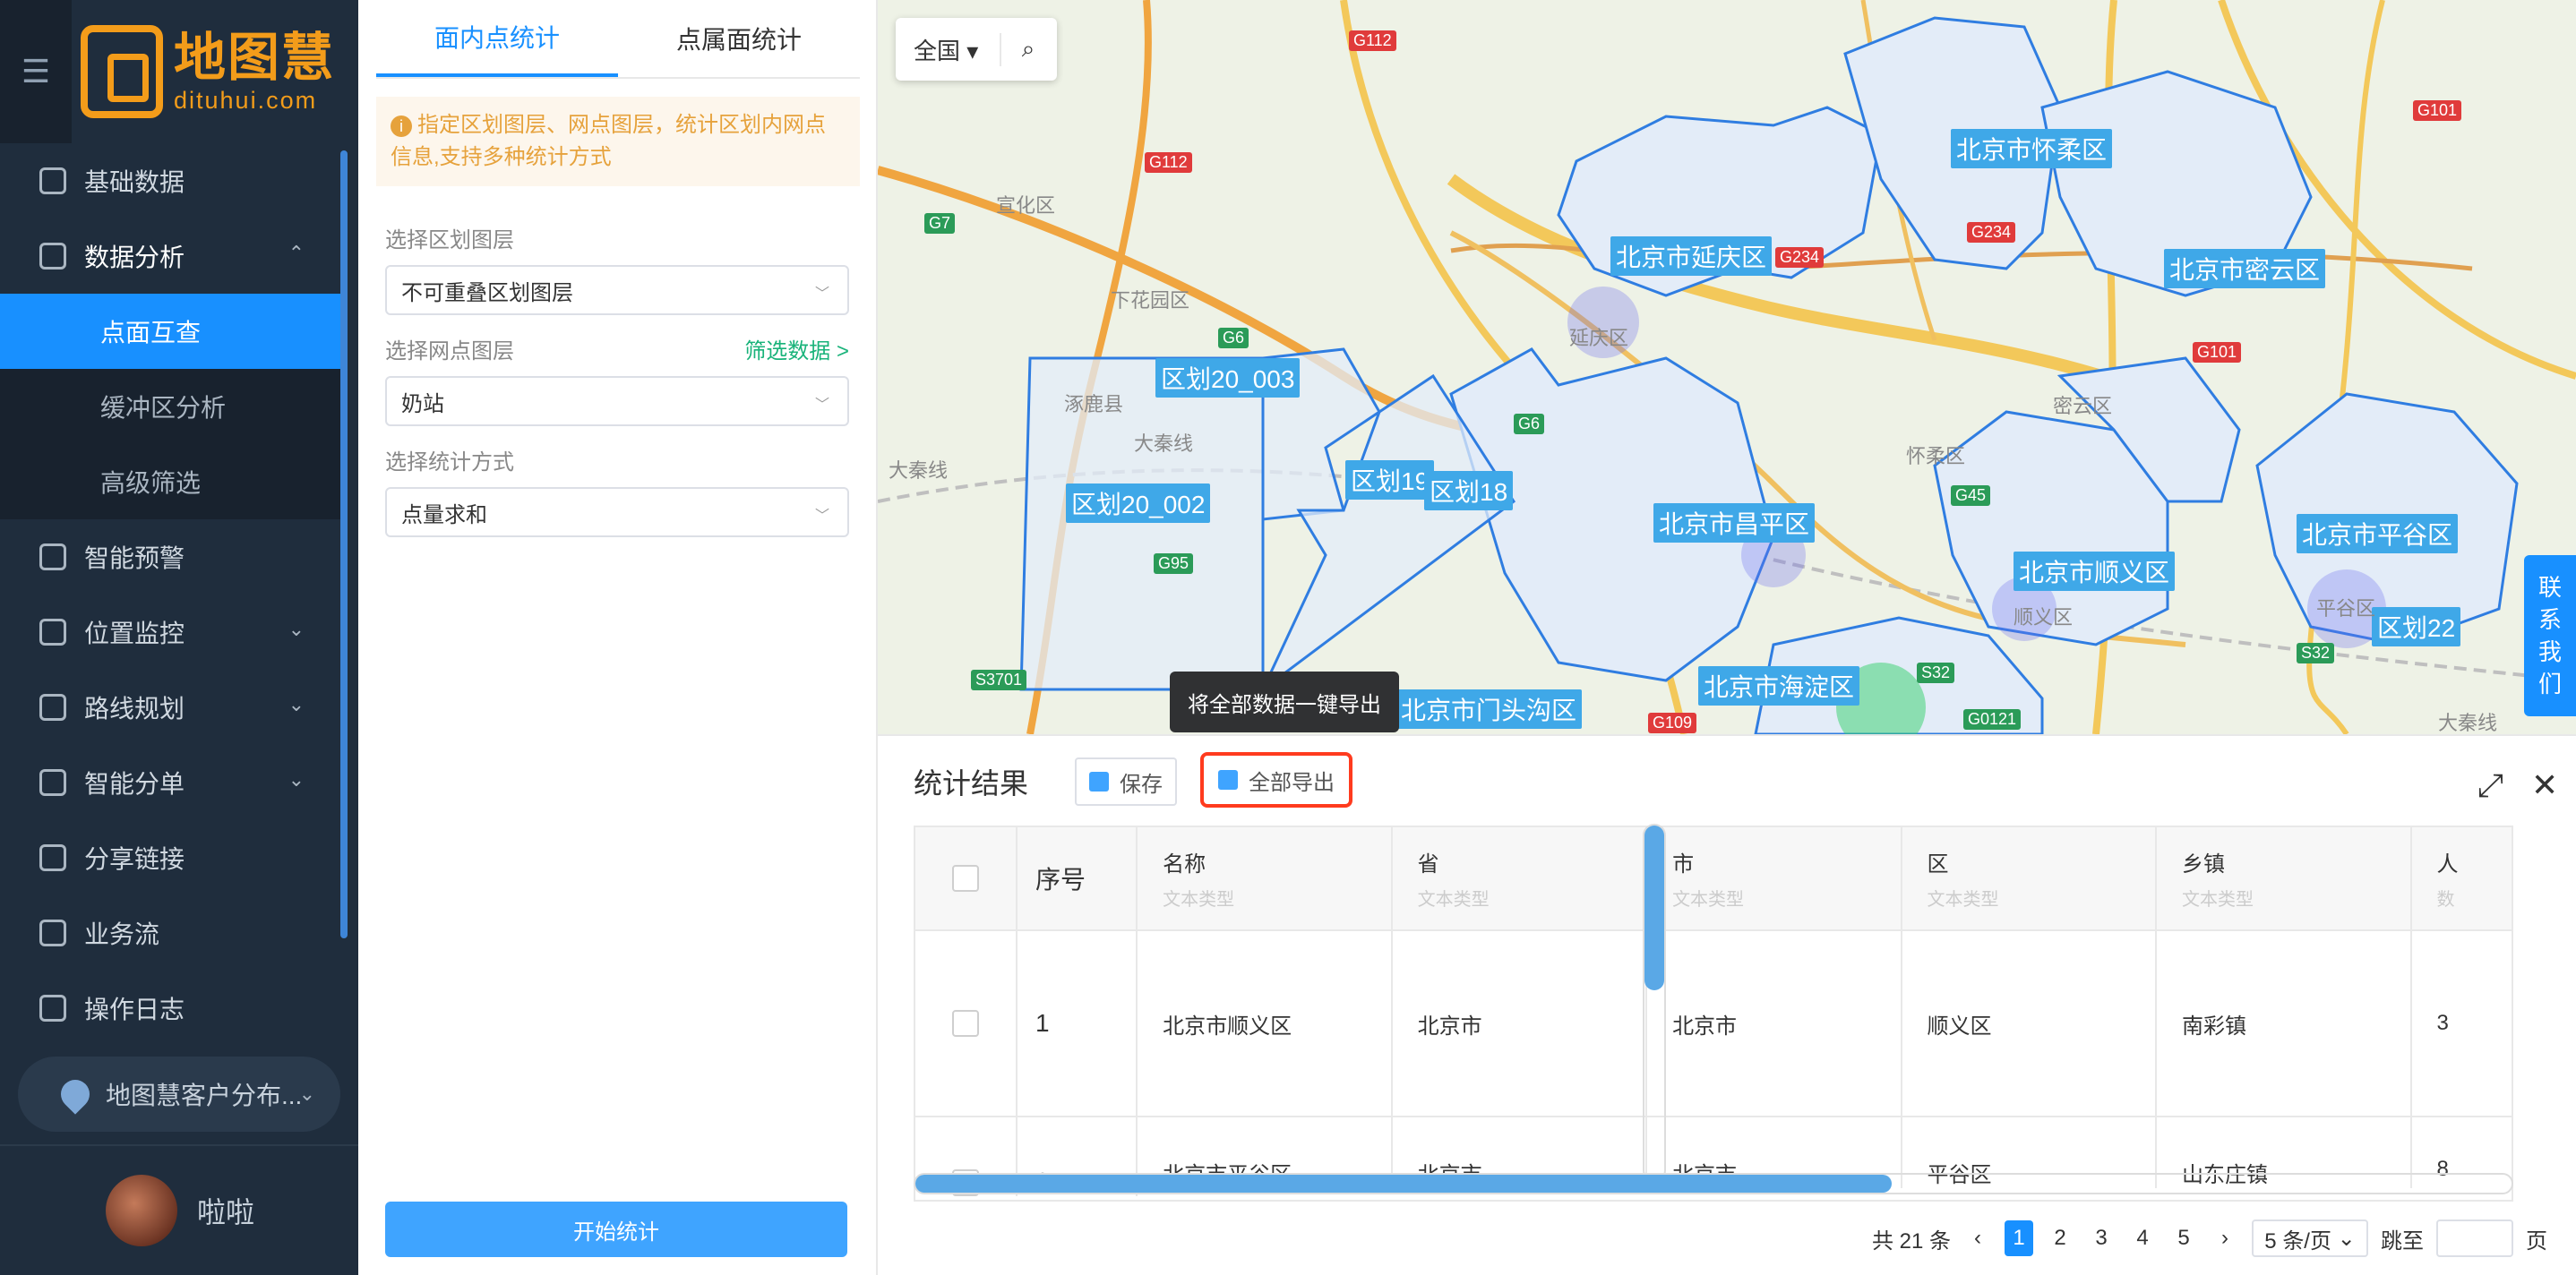 The width and height of the screenshot is (2576, 1275). What do you see at coordinates (796, 348) in the screenshot?
I see `filter-data-link: 筛选数据 >` at bounding box center [796, 348].